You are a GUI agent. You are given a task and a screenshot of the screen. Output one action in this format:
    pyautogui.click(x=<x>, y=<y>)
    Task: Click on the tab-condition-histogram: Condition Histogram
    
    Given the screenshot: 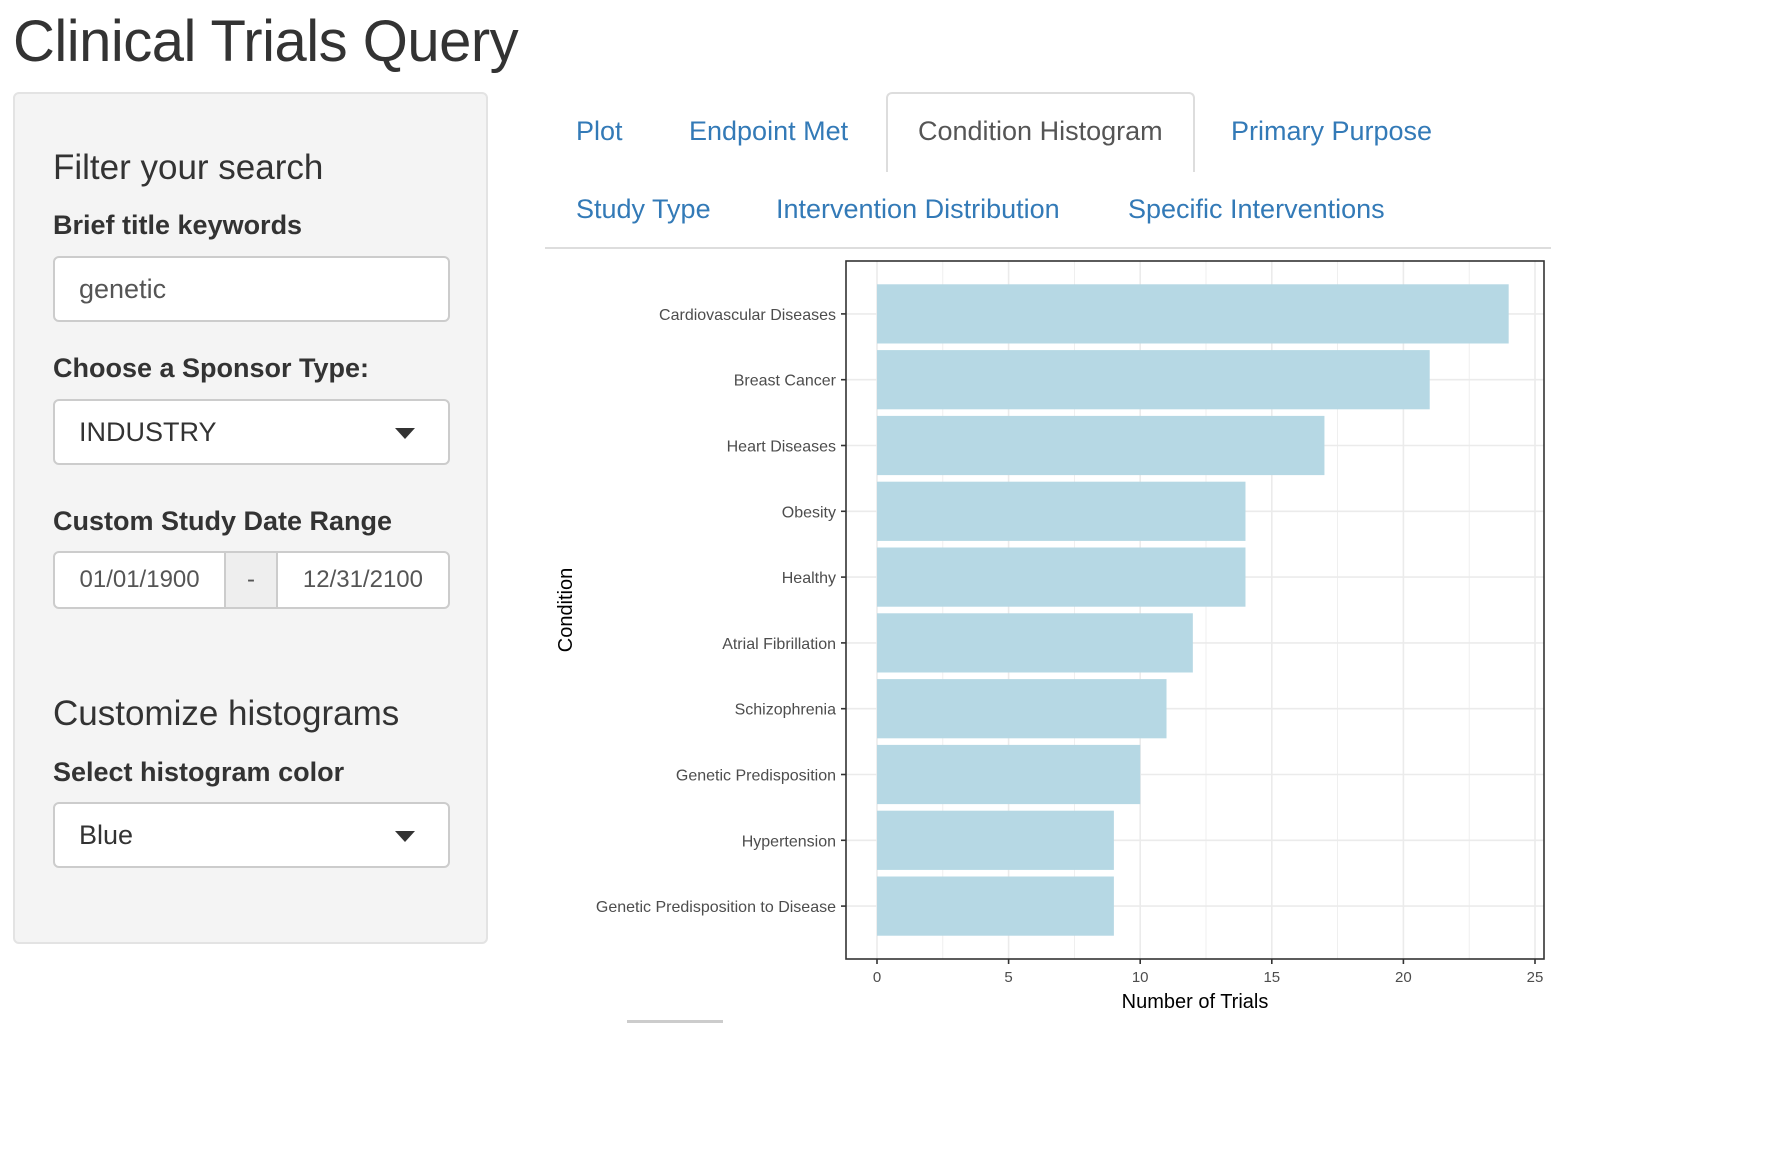 What is the action you would take?
    pyautogui.click(x=1040, y=132)
    